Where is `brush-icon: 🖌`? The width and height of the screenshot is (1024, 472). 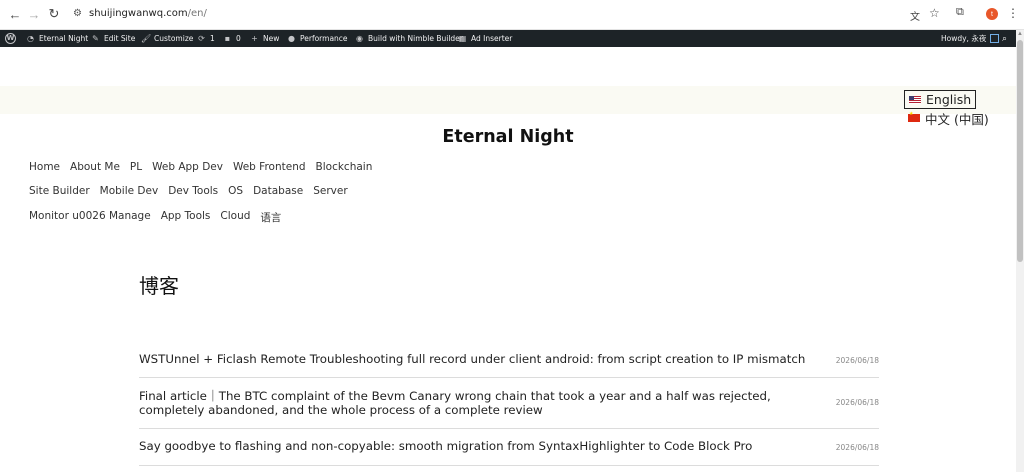 brush-icon: 🖌 is located at coordinates (146, 38).